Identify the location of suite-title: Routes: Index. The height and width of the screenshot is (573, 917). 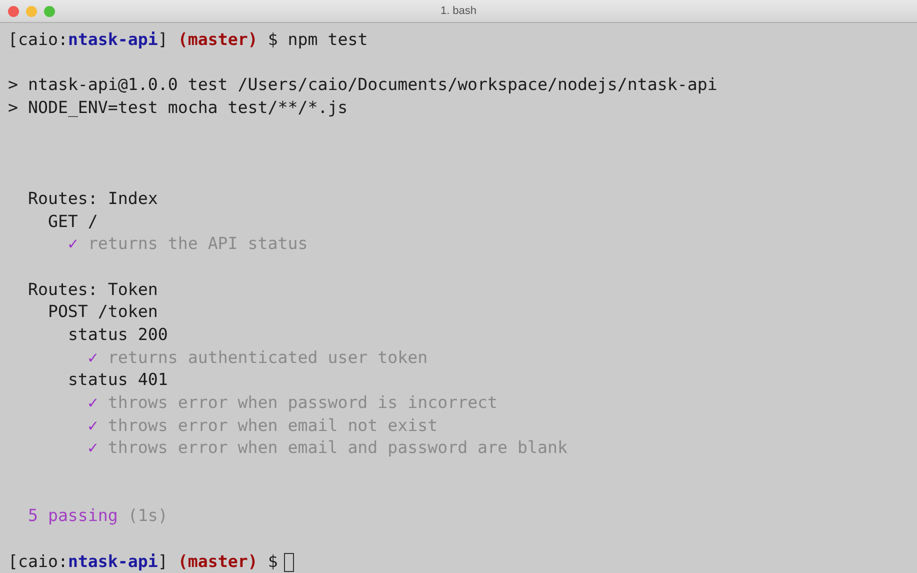
(93, 198).